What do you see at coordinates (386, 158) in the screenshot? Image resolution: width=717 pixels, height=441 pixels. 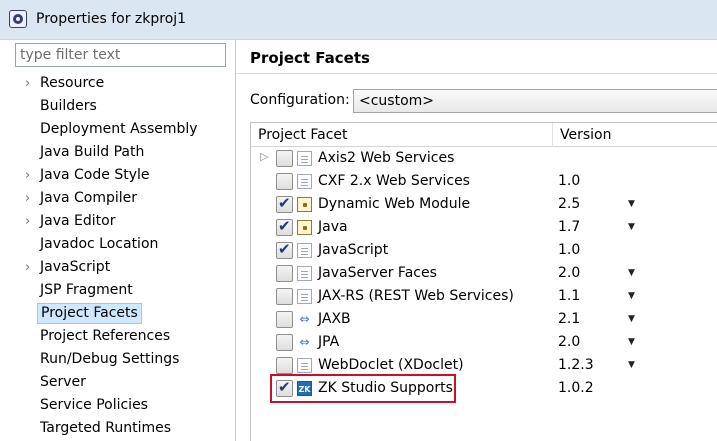 I see `facet-name: Axis2 Web Services` at bounding box center [386, 158].